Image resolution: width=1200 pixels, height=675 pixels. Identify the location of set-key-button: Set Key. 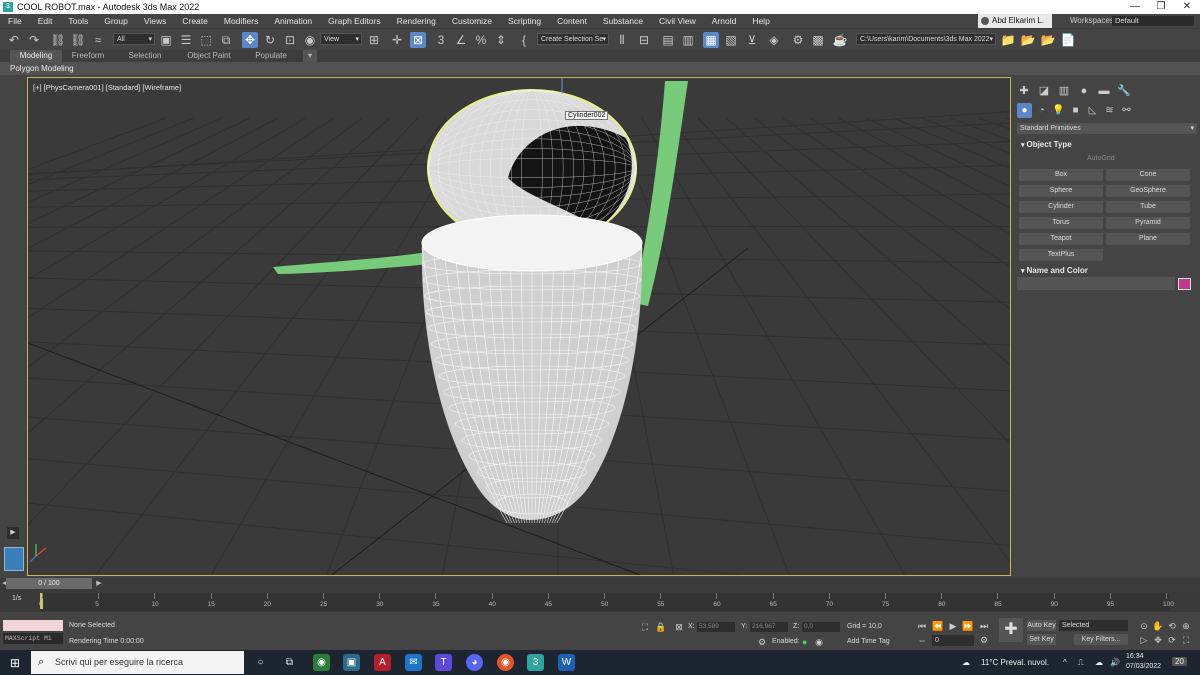
(1041, 639).